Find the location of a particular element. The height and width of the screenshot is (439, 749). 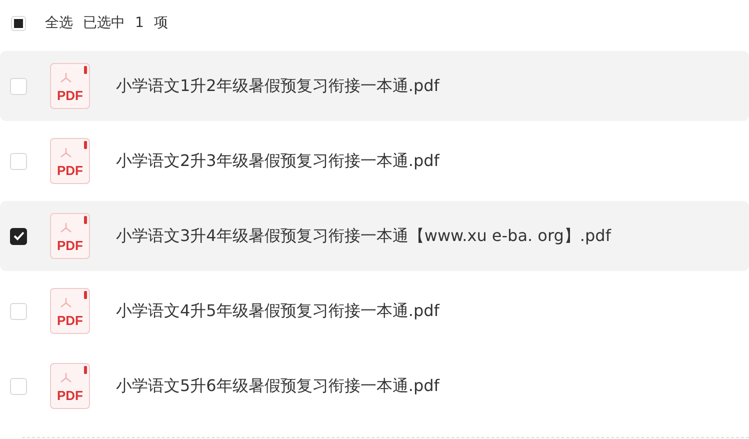

selected-unit: 项 is located at coordinates (161, 23).